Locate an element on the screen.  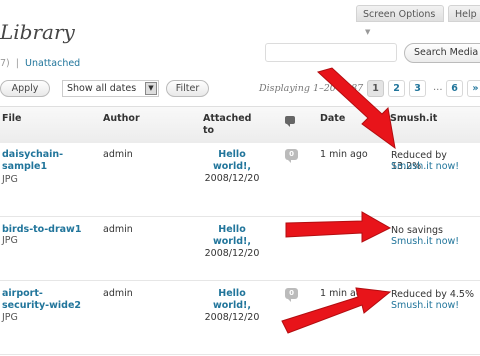
file-name-line: security-wide2 is located at coordinates (41, 305).